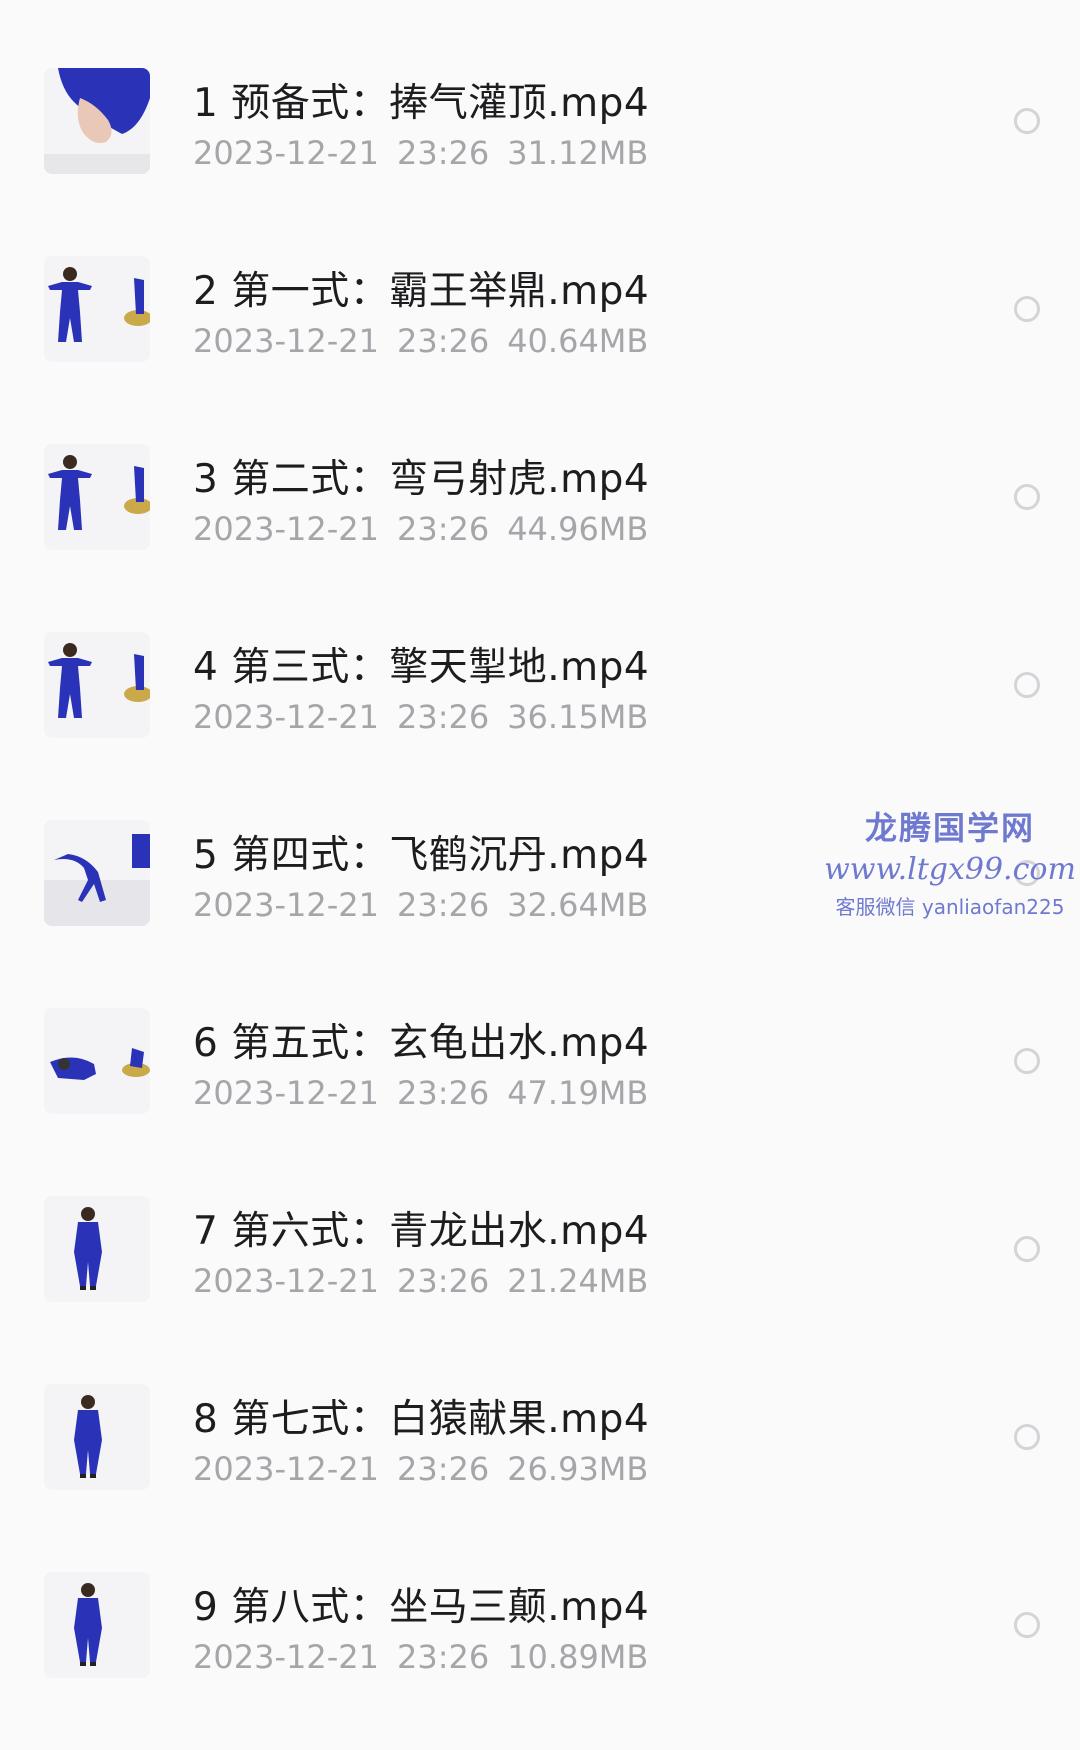 The height and width of the screenshot is (1750, 1080). I want to click on file-meta: 2023-12-21 23:26 10.89MB, so click(429, 1657).